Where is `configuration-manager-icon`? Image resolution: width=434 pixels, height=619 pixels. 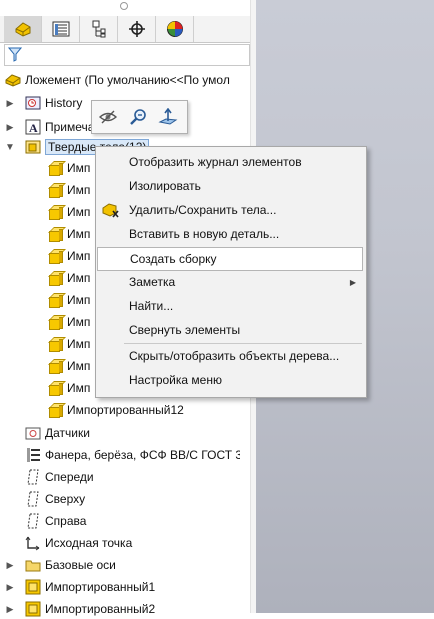 configuration-manager-icon is located at coordinates (98, 29).